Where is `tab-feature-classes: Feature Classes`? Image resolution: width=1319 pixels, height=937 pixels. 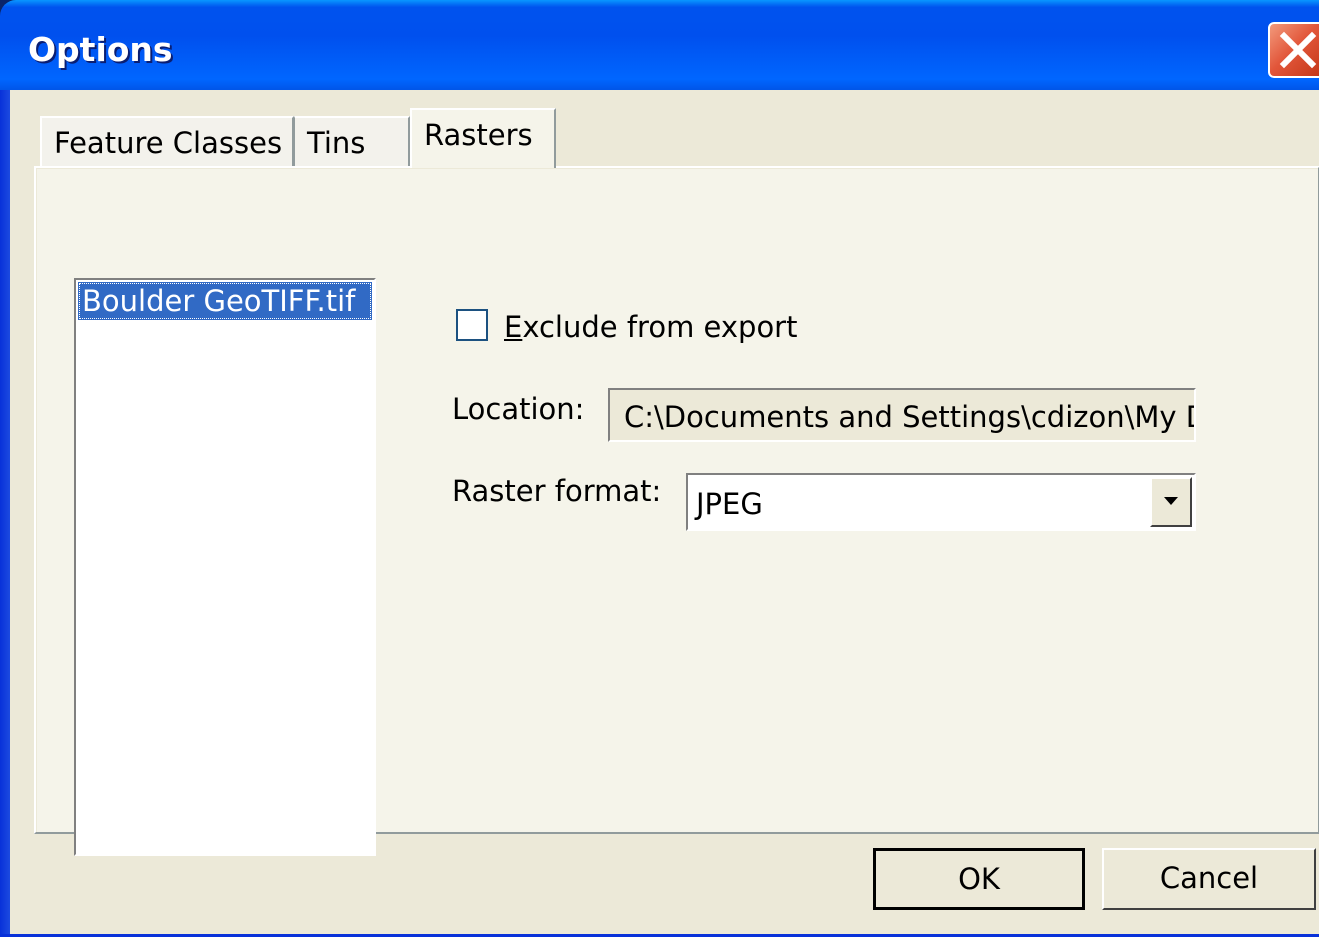
tab-feature-classes: Feature Classes is located at coordinates (167, 141).